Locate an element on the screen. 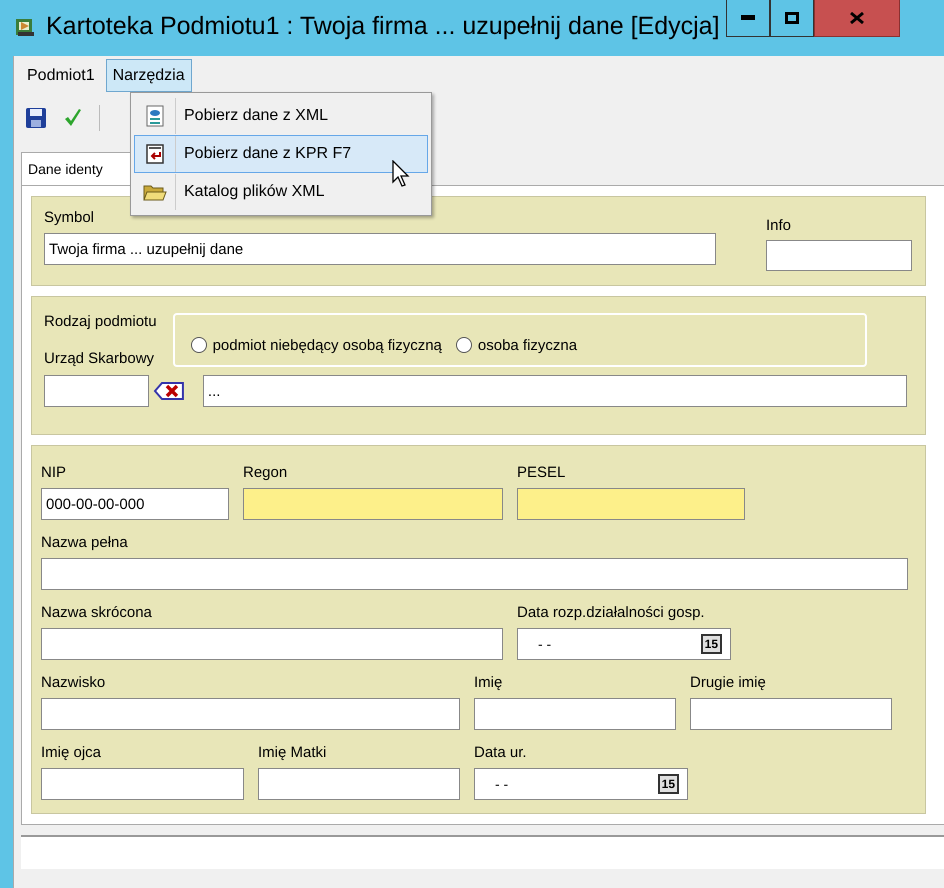 The width and height of the screenshot is (944, 888). field-label: Regon is located at coordinates (265, 474).